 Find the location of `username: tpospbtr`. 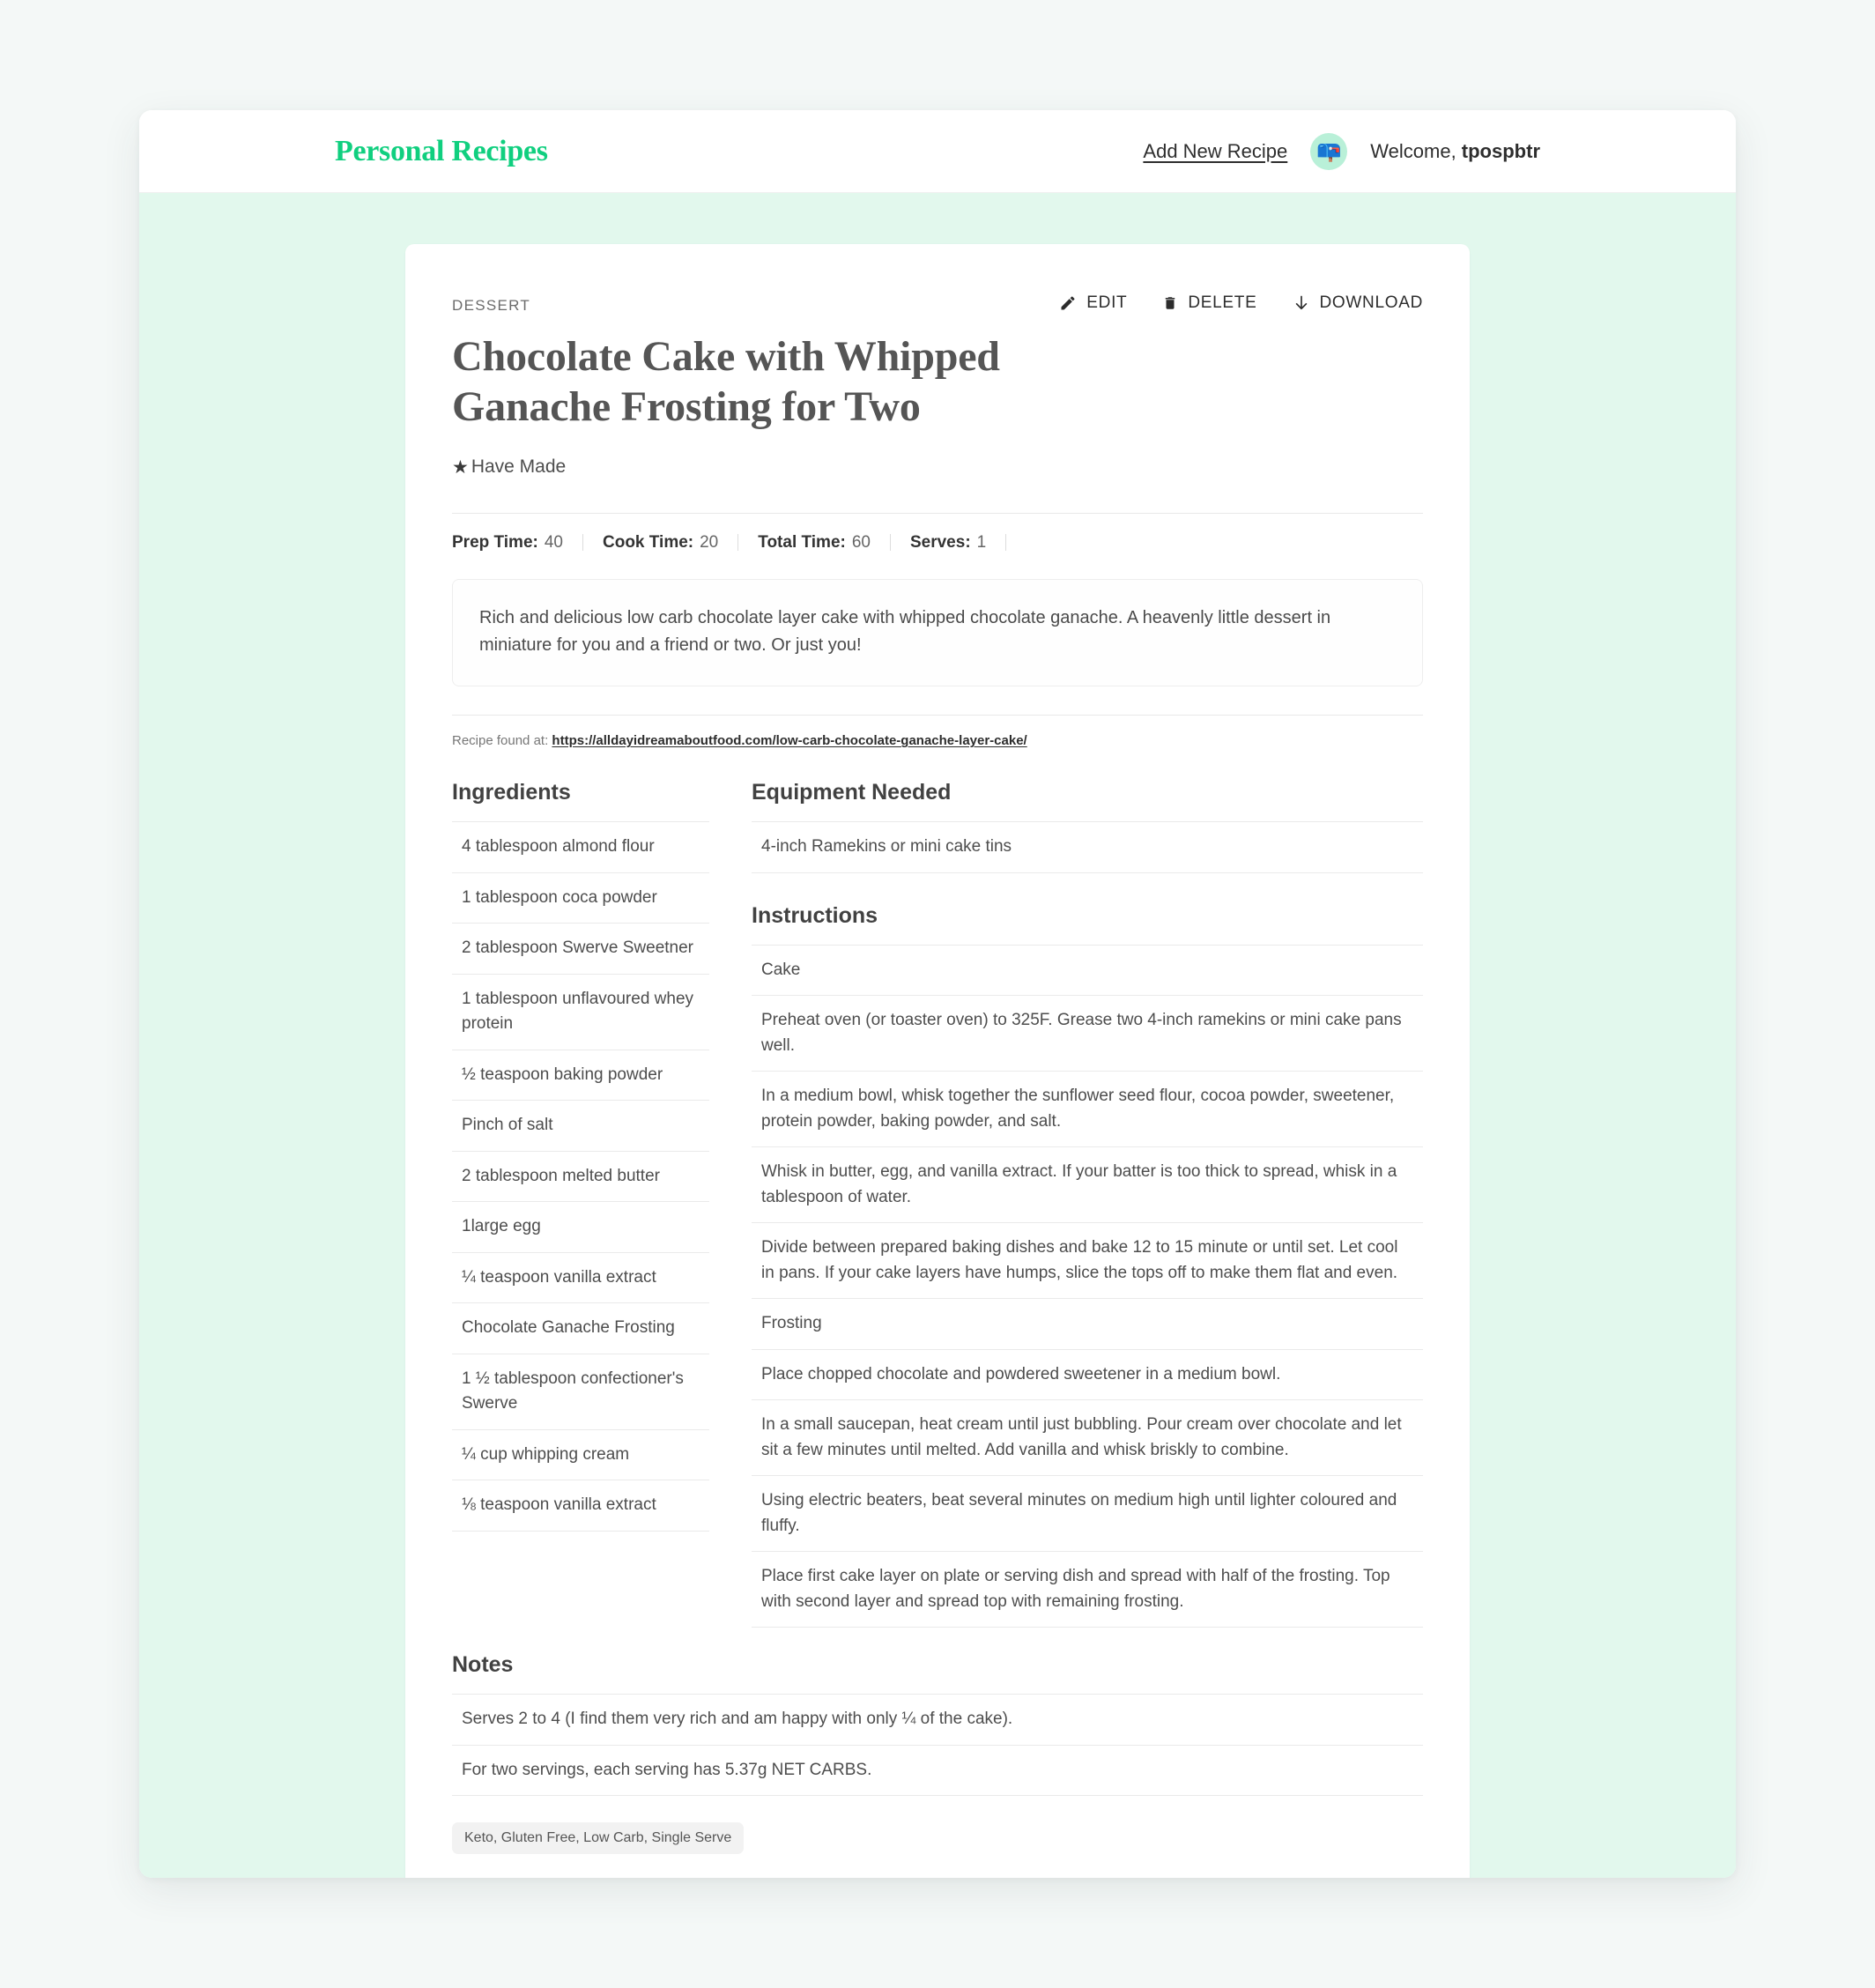

username: tpospbtr is located at coordinates (1500, 150).